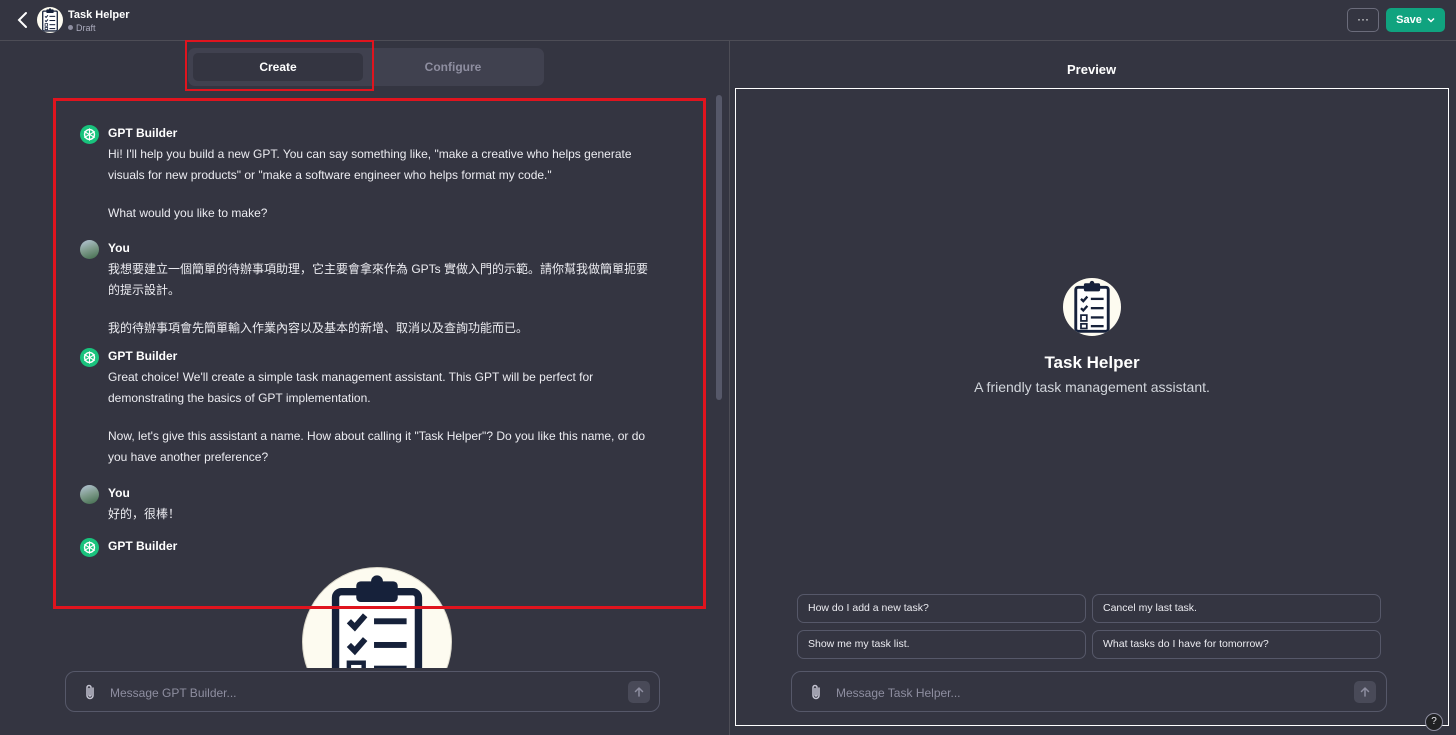  Describe the element at coordinates (453, 67) in the screenshot. I see `tab-configure: Configure` at that location.